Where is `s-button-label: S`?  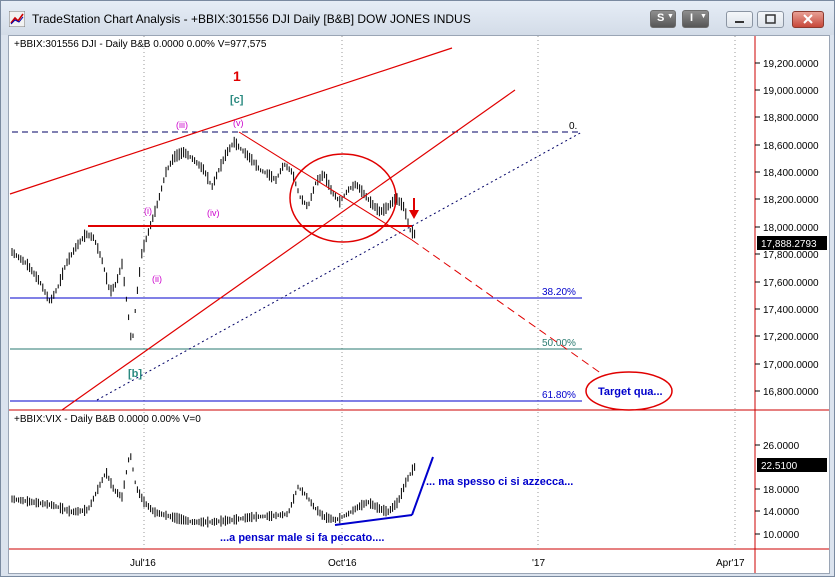 s-button-label: S is located at coordinates (661, 18).